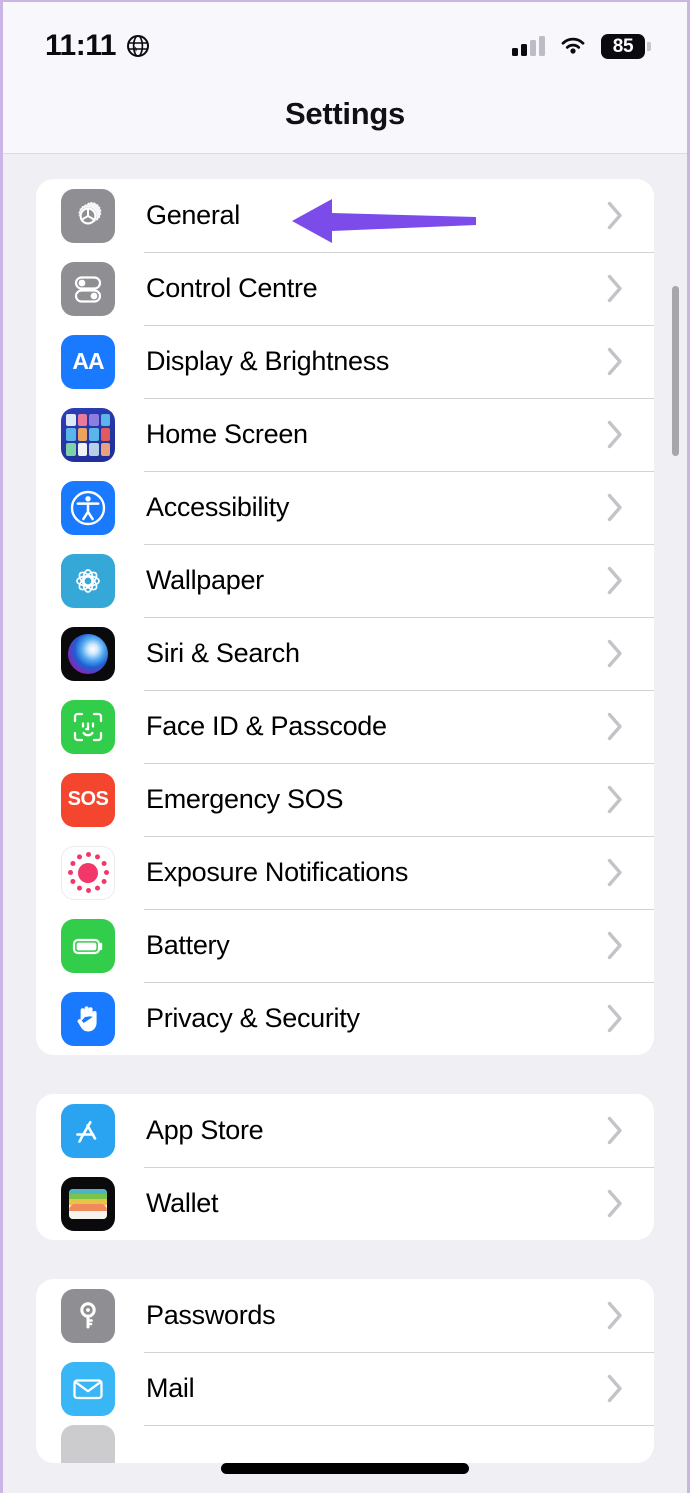 The width and height of the screenshot is (690, 1493). What do you see at coordinates (675, 371) in the screenshot?
I see `scrollbar-thumb` at bounding box center [675, 371].